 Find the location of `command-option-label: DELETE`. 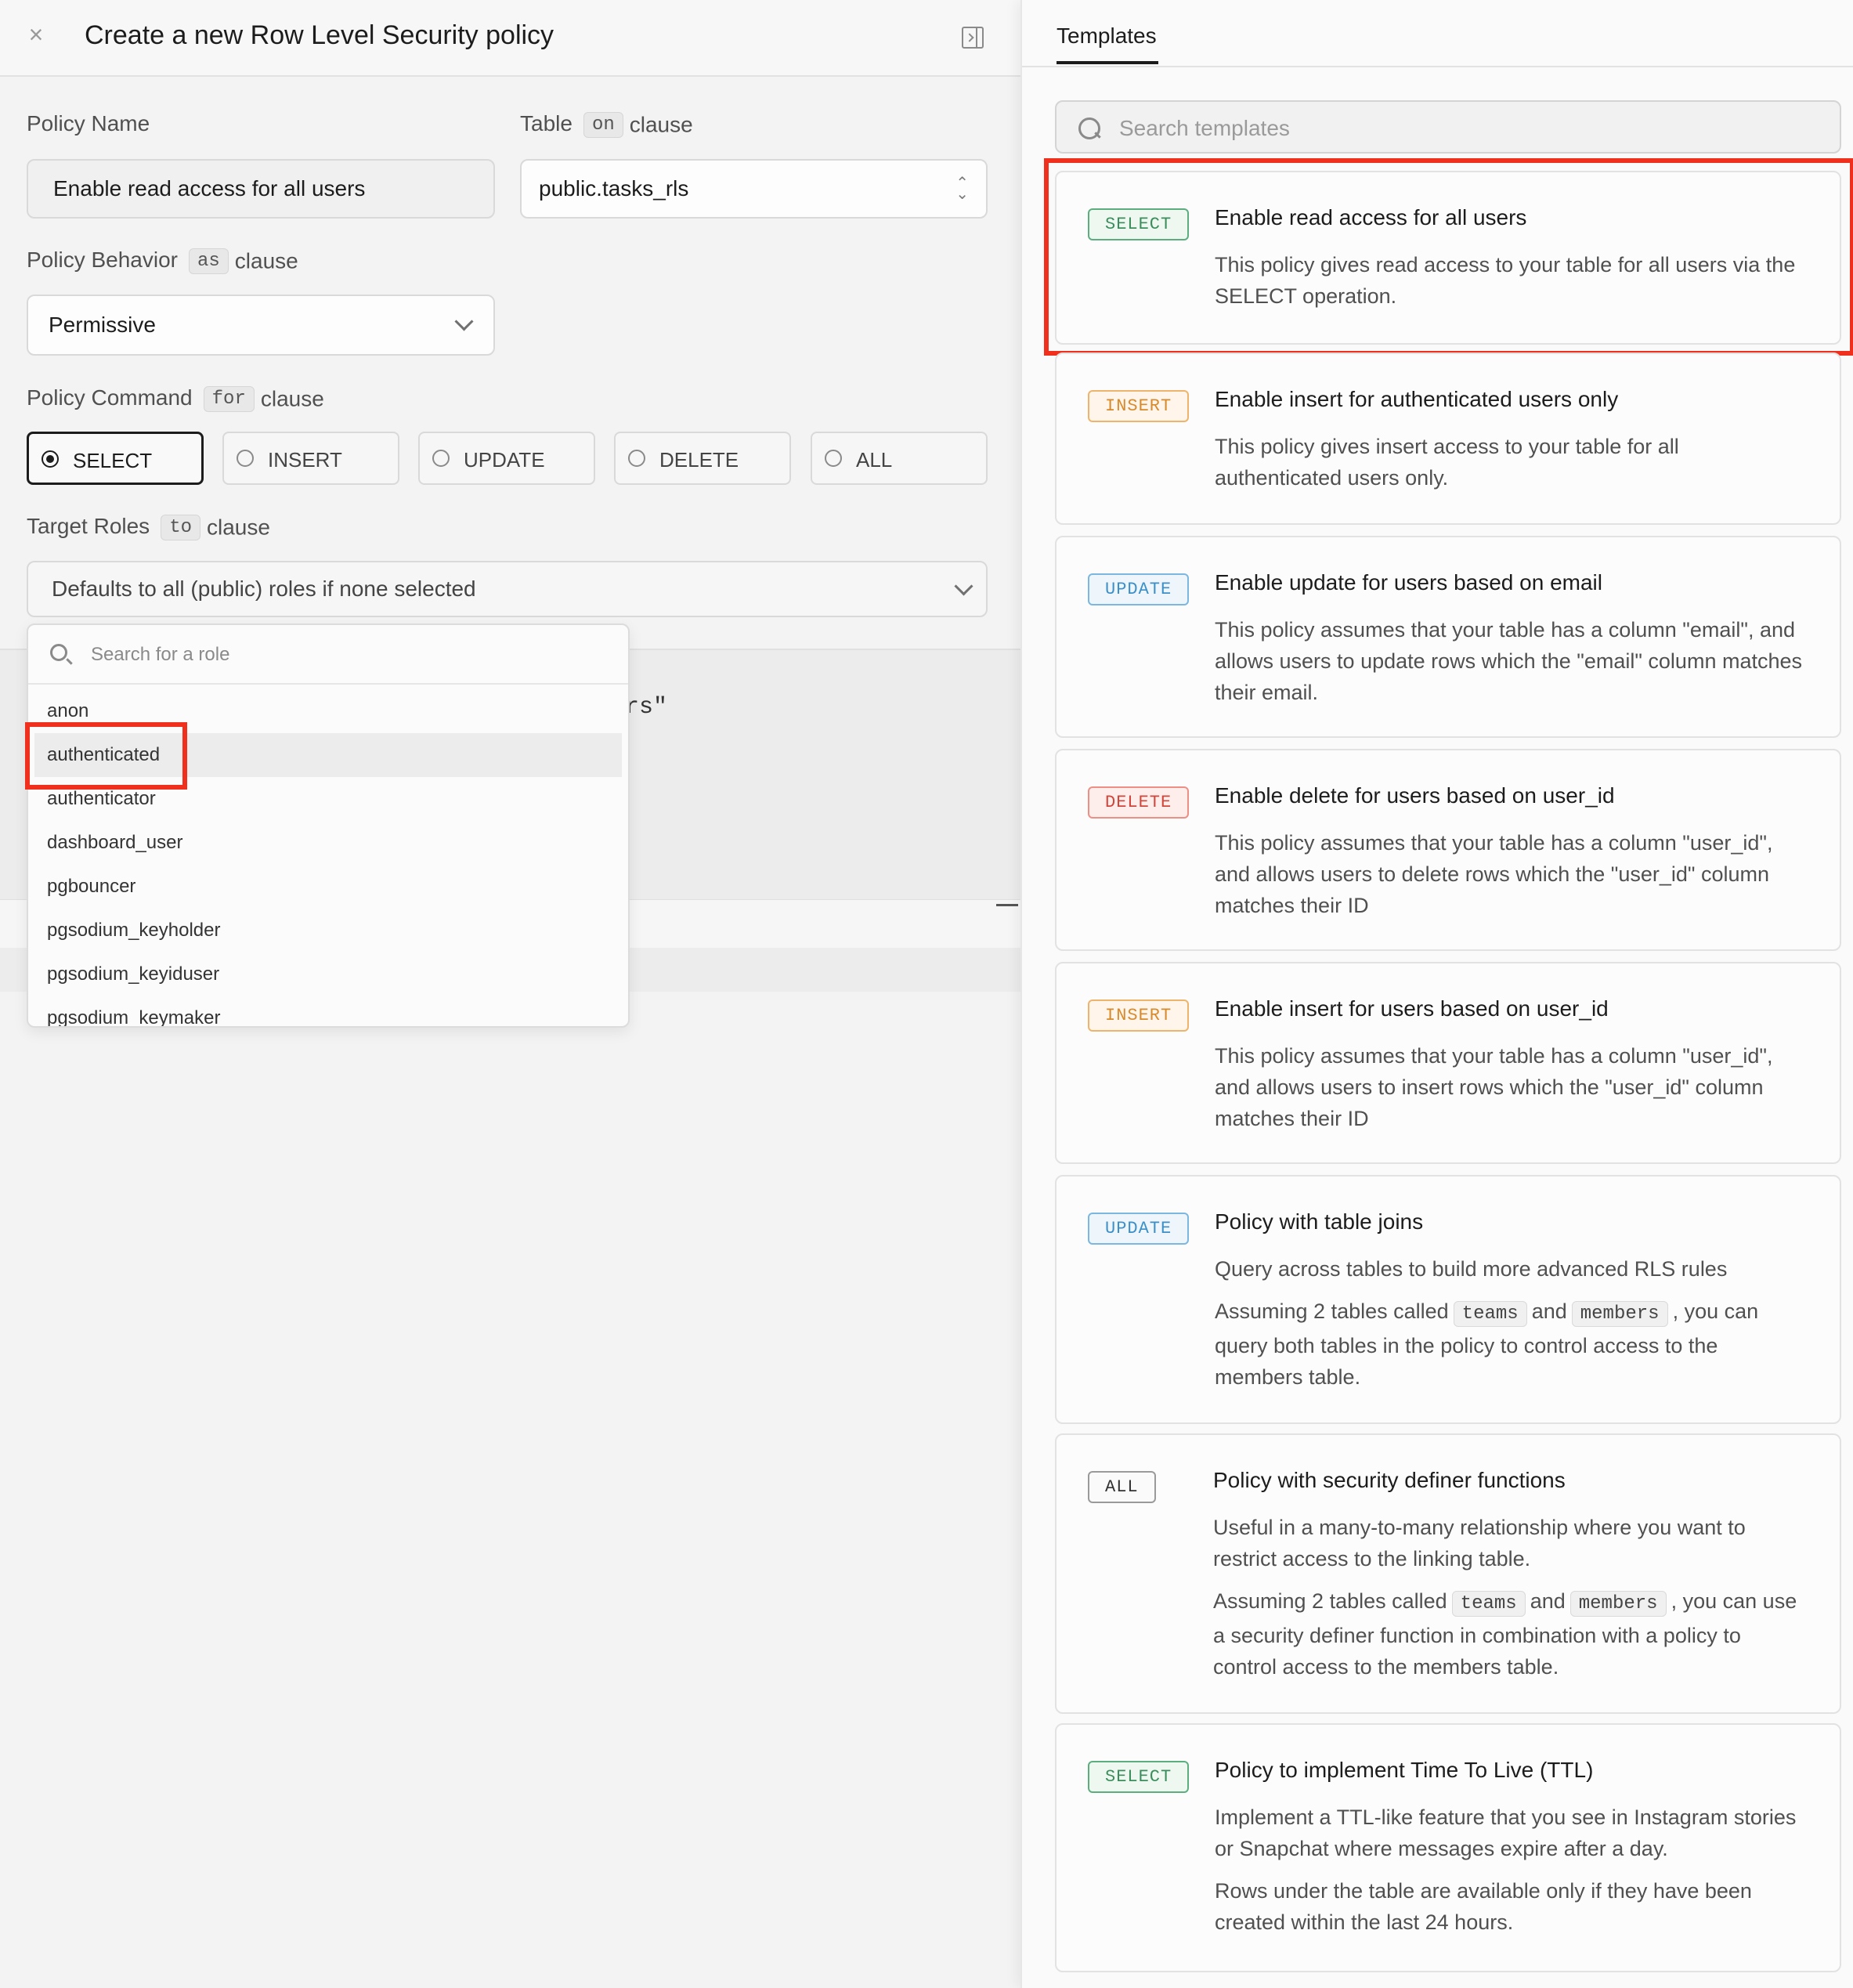

command-option-label: DELETE is located at coordinates (699, 460).